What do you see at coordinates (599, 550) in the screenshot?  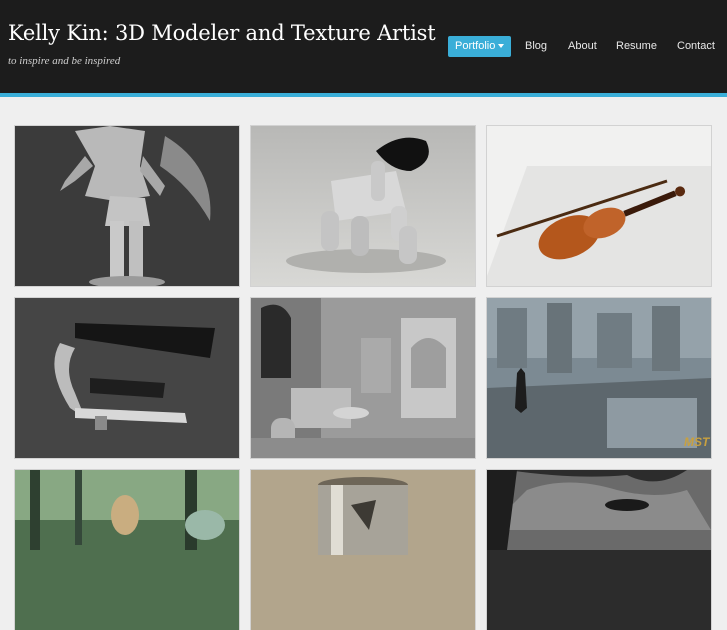 I see `portfolio-thumbnail-face` at bounding box center [599, 550].